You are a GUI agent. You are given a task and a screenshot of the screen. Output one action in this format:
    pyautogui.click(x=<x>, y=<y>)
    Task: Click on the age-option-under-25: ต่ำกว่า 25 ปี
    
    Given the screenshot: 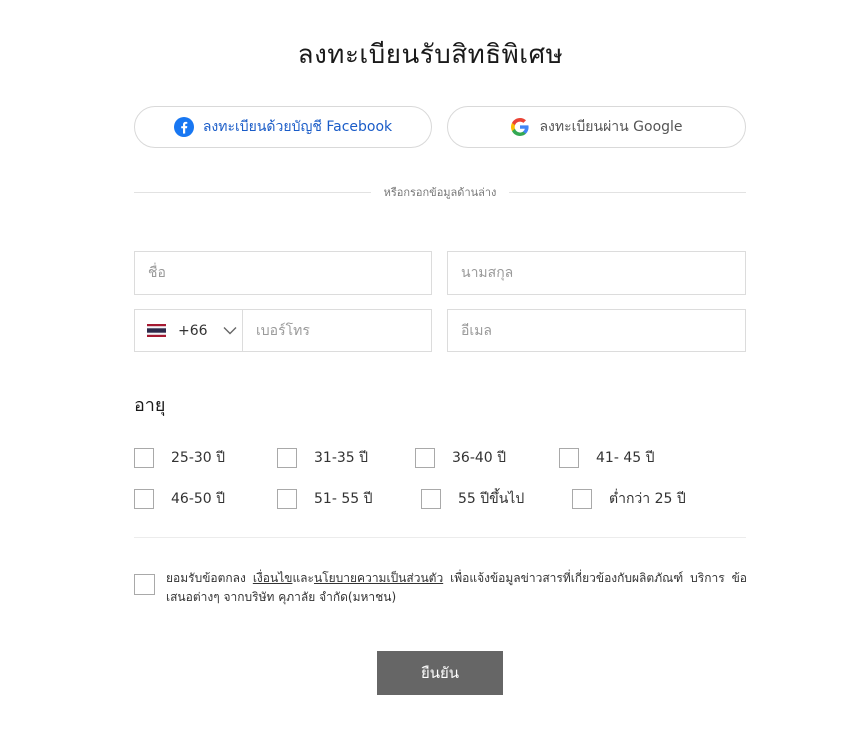 What is the action you would take?
    pyautogui.click(x=629, y=499)
    